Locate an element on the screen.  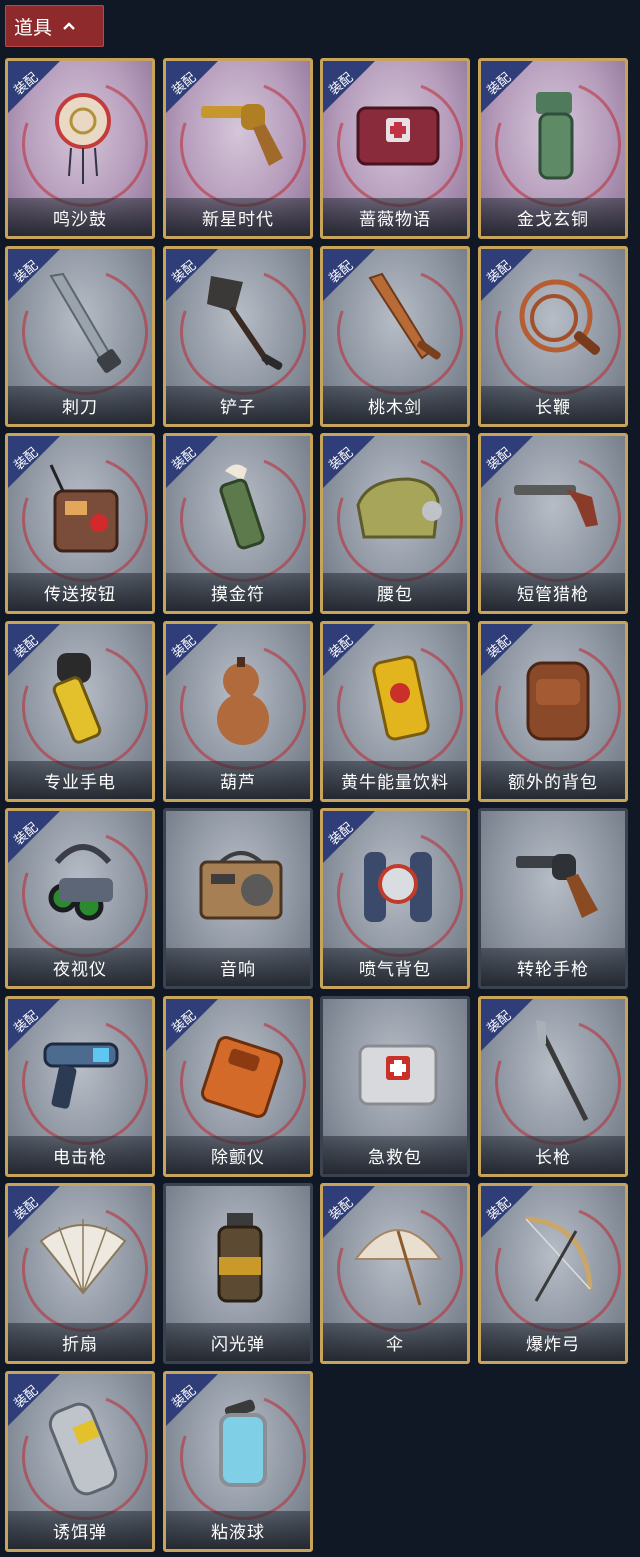
item-card: 装配 摸金符 is located at coordinates (238, 523).